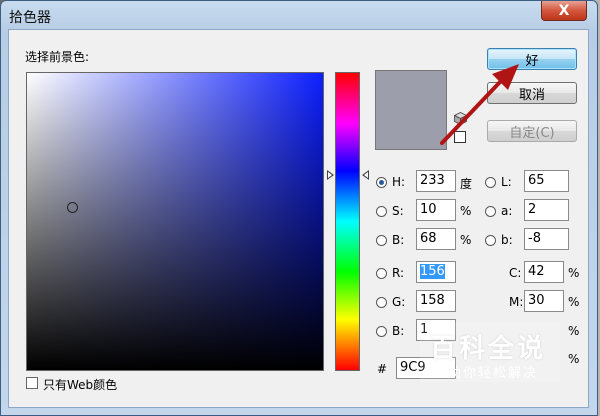  What do you see at coordinates (57, 57) in the screenshot?
I see `foreground-label: 选择前景色:` at bounding box center [57, 57].